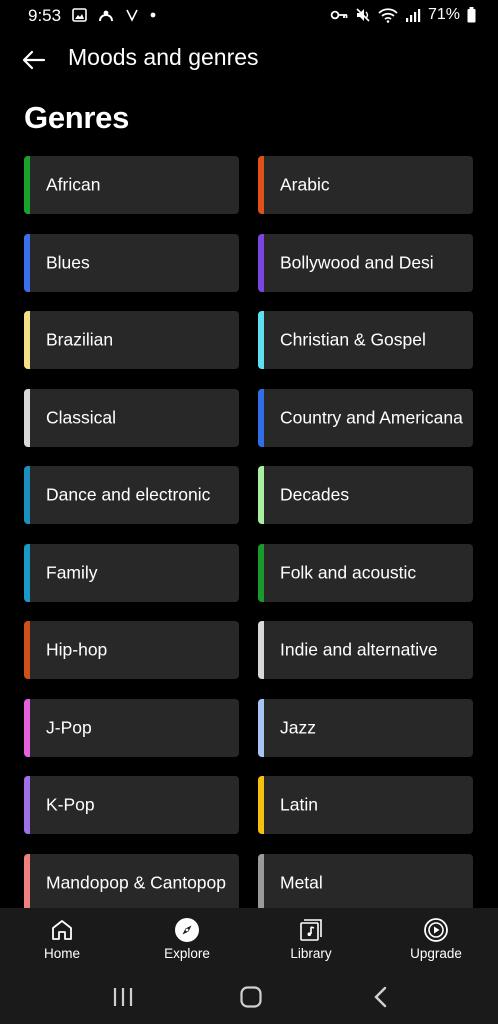 This screenshot has height=1024, width=498. Describe the element at coordinates (471, 15) in the screenshot. I see `battery-icon` at that location.